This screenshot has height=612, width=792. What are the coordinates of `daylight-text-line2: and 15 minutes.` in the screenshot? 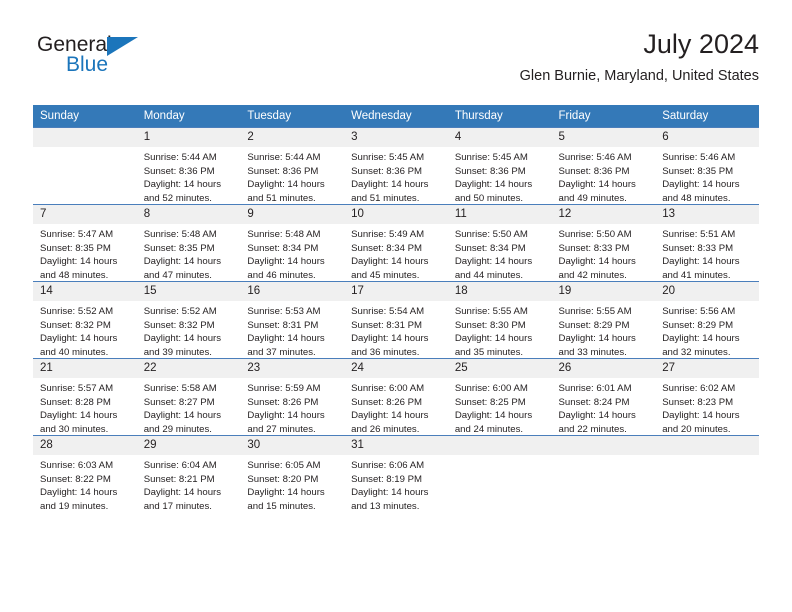 It's located at (281, 506).